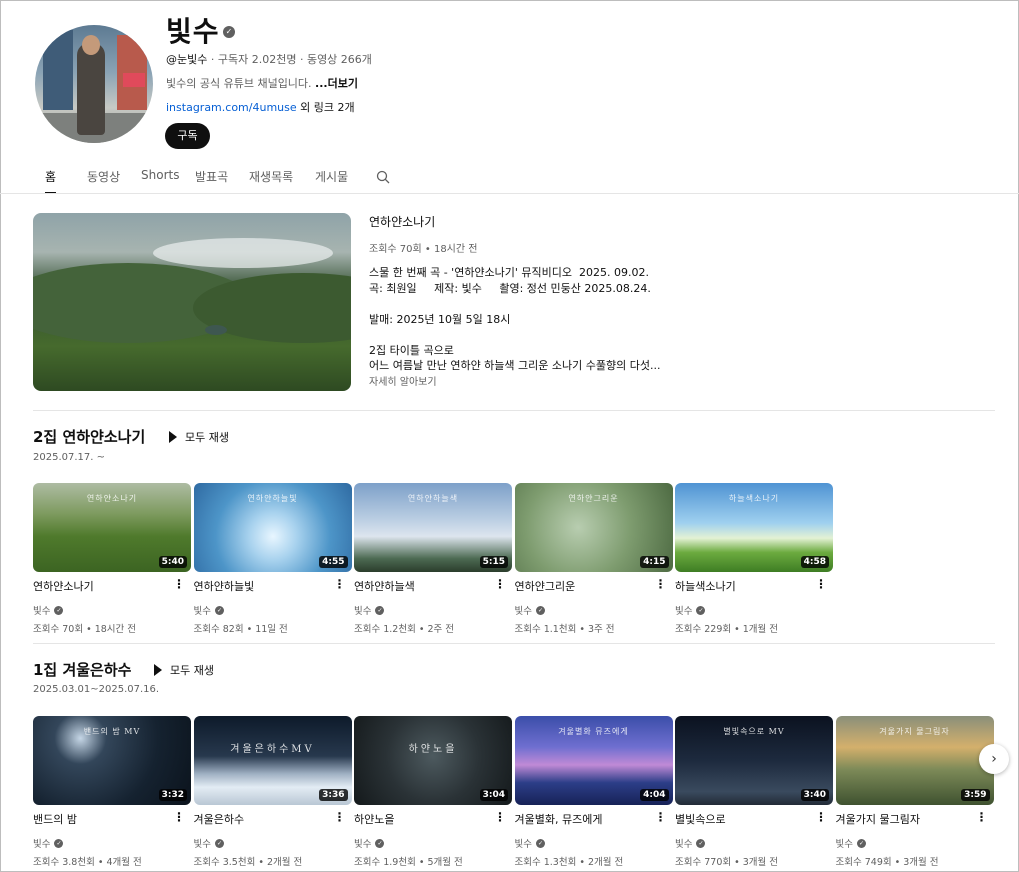 This screenshot has width=1019, height=872. I want to click on tab-playlists: 재생목록, so click(271, 176).